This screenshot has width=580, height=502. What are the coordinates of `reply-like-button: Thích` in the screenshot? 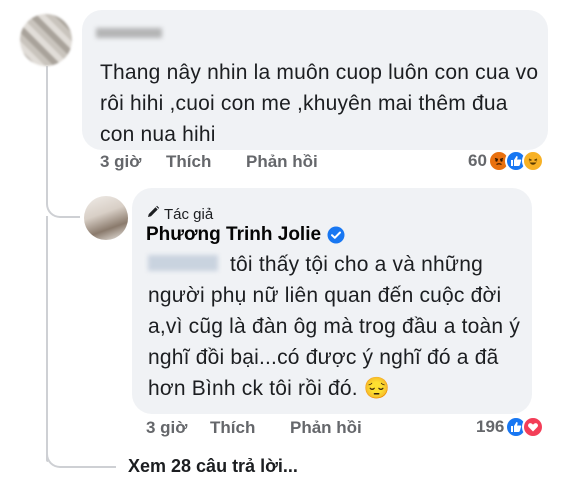 It's located at (232, 428).